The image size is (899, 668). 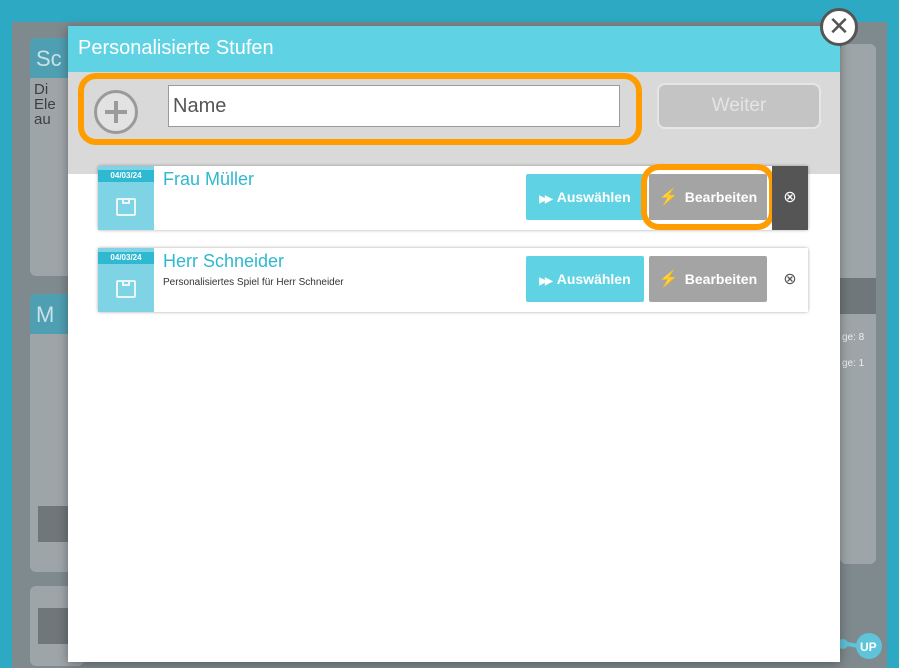 I want to click on background-side-text: ge: 8, so click(x=853, y=337).